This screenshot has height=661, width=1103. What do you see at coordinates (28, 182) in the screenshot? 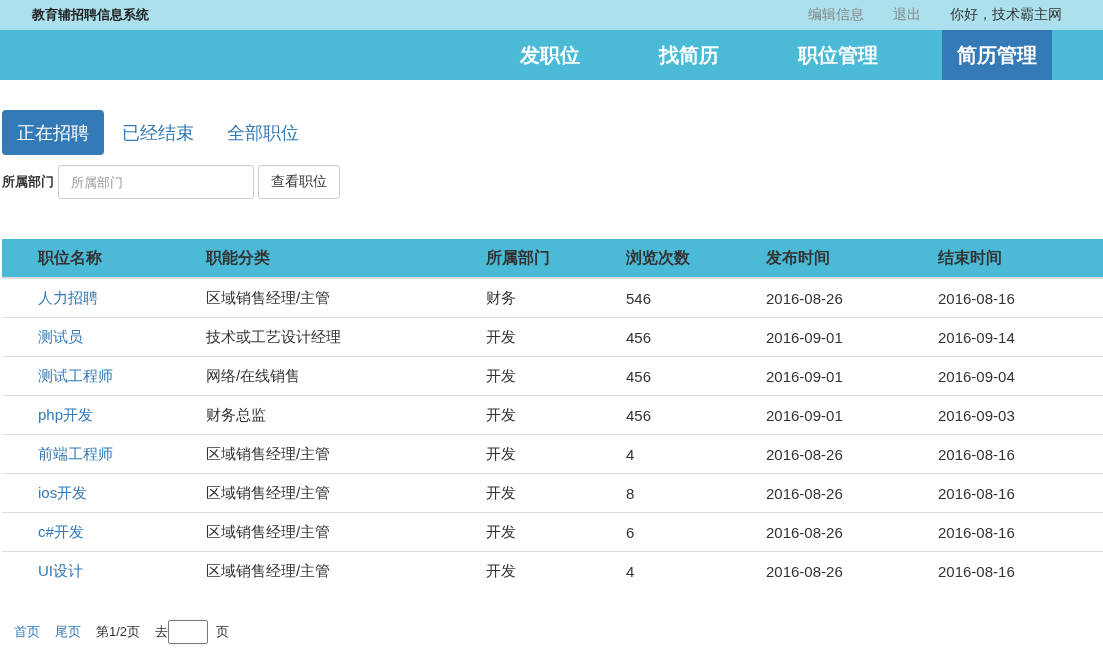
I see `department-label: 所属部门` at bounding box center [28, 182].